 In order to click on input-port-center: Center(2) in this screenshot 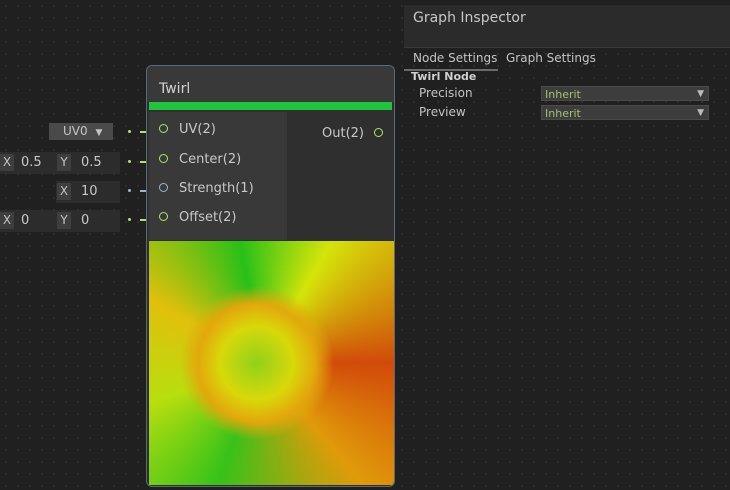, I will do `click(218, 160)`.